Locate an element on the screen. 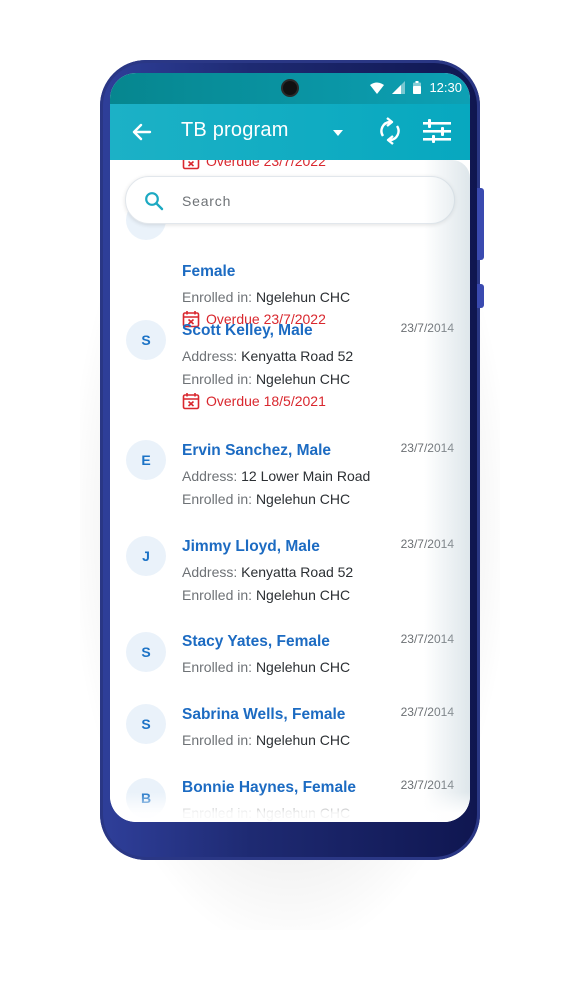  app-bar: TB program is located at coordinates (290, 132).